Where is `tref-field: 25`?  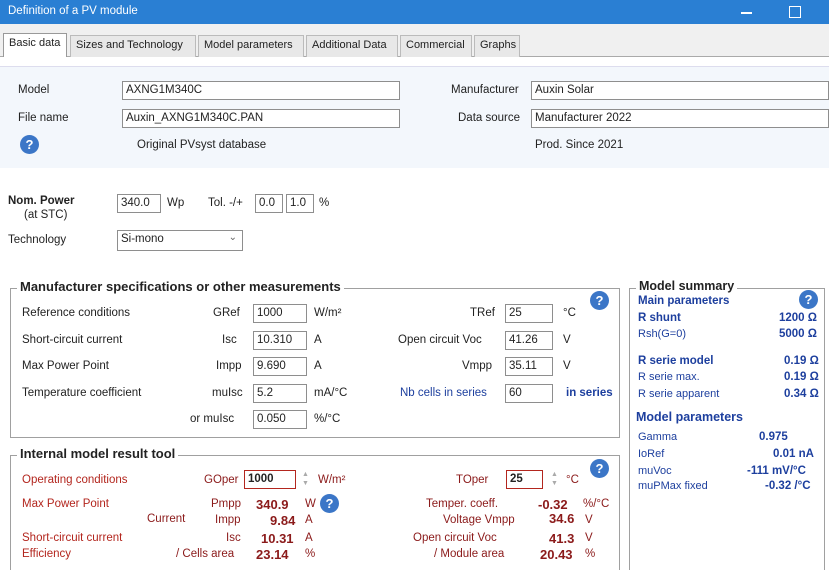 tref-field: 25 is located at coordinates (529, 313).